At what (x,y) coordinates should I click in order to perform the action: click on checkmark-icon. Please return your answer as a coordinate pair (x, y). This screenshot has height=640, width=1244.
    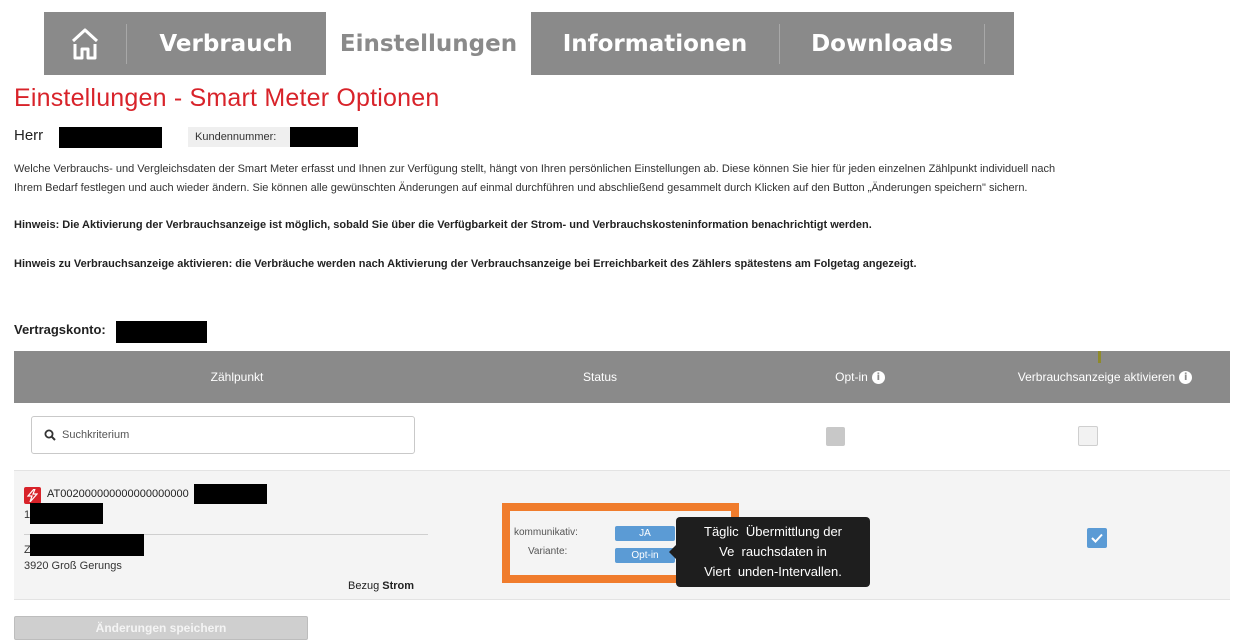
    Looking at the image, I should click on (1097, 538).